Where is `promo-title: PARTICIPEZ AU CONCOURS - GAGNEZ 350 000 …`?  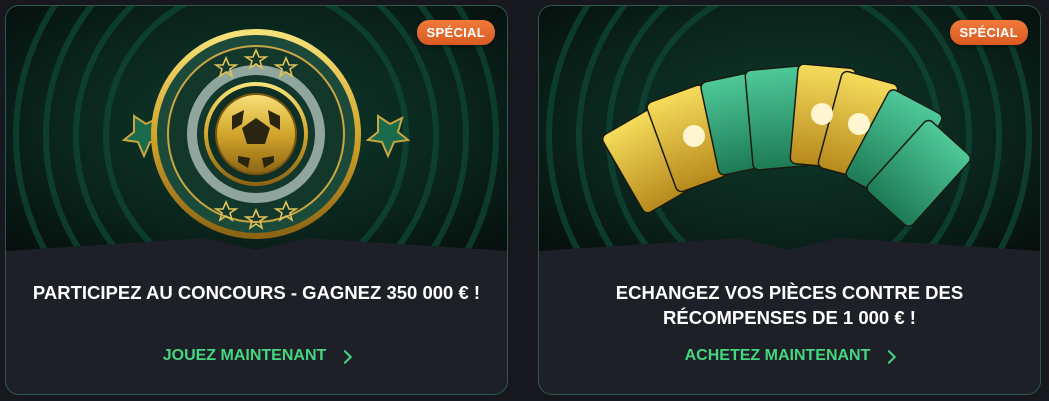 promo-title: PARTICIPEZ AU CONCOURS - GAGNEZ 350 000 … is located at coordinates (256, 292).